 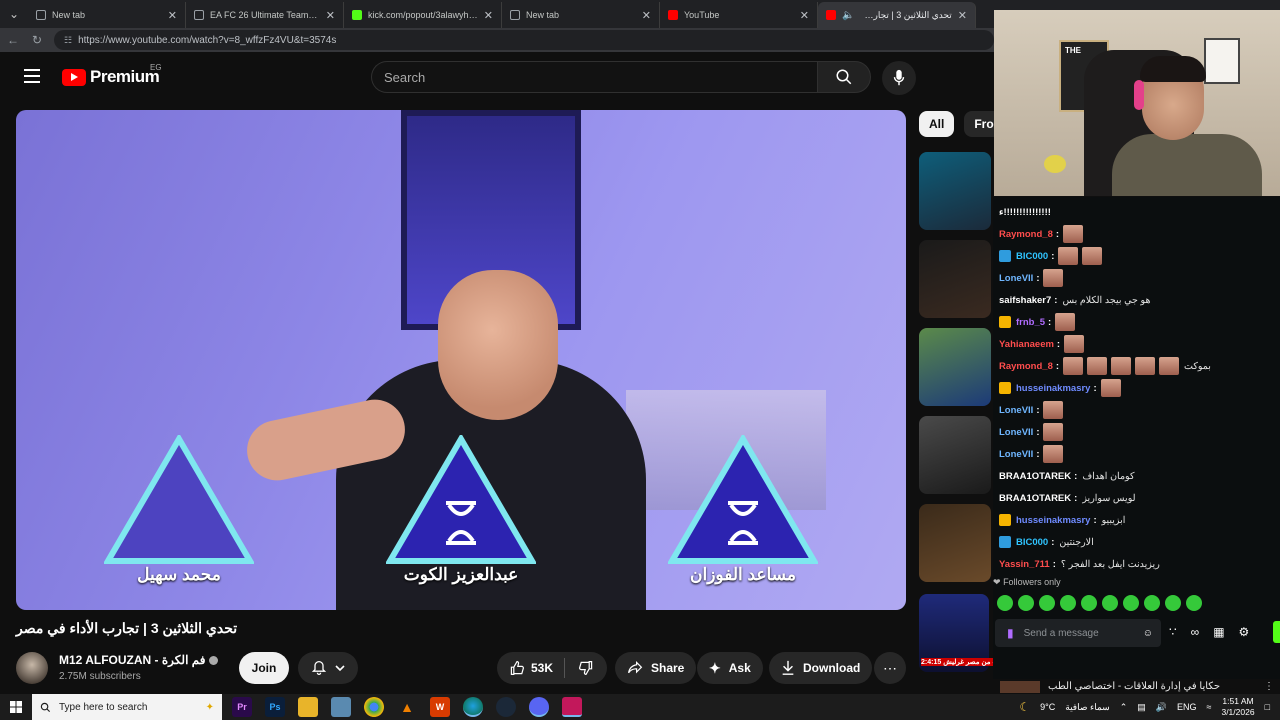 I want to click on link-icon: ∞, so click(x=1195, y=632).